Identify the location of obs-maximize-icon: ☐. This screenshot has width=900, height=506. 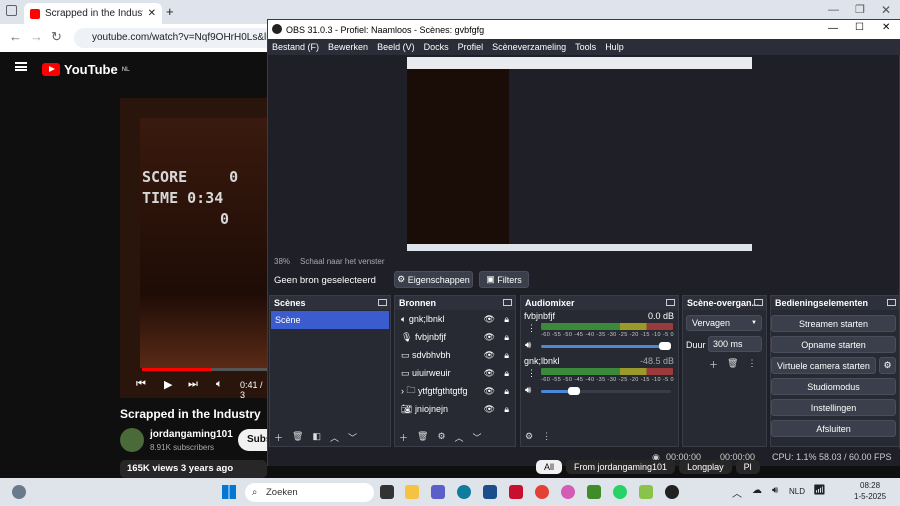
(859, 27).